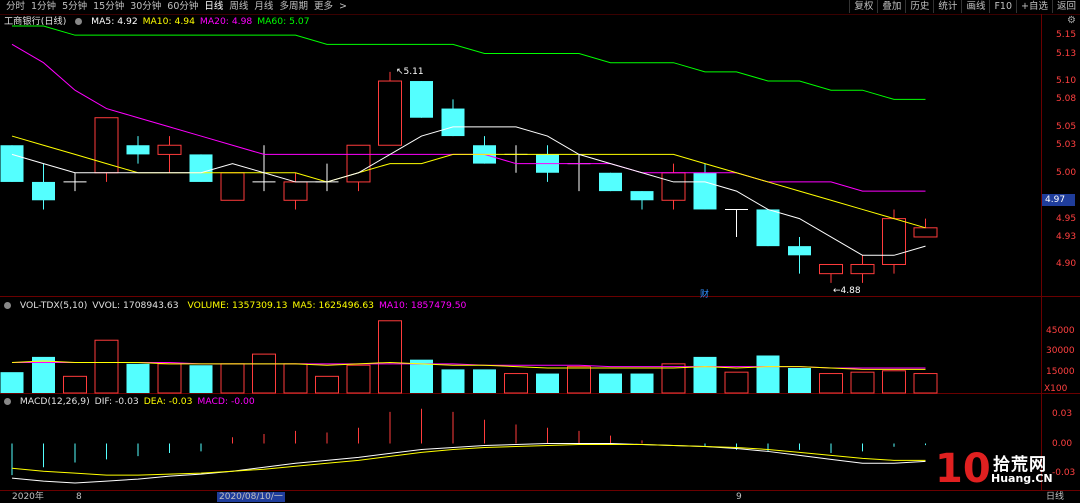 The height and width of the screenshot is (503, 1080). Describe the element at coordinates (344, 7) in the screenshot. I see `more-arrow-icon: >` at that location.